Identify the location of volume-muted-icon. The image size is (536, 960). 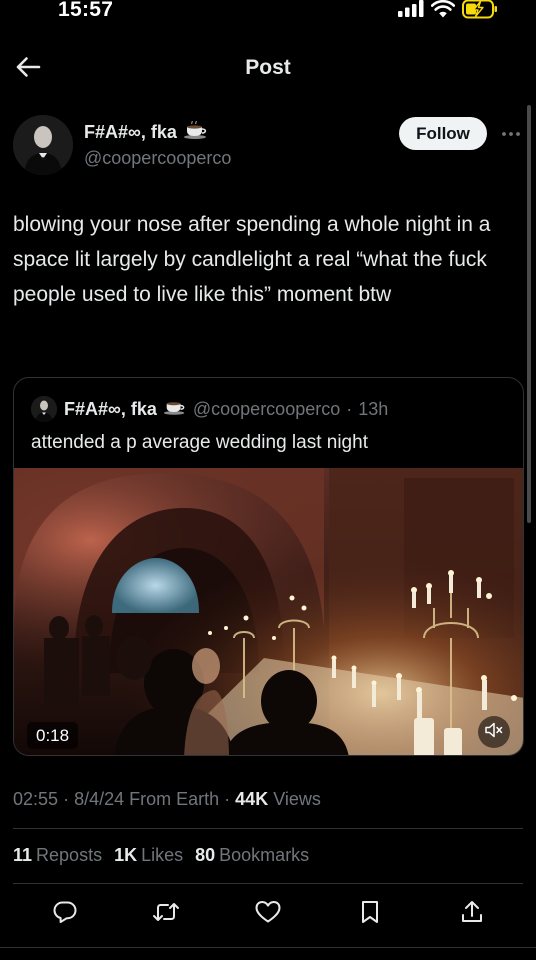
(494, 732).